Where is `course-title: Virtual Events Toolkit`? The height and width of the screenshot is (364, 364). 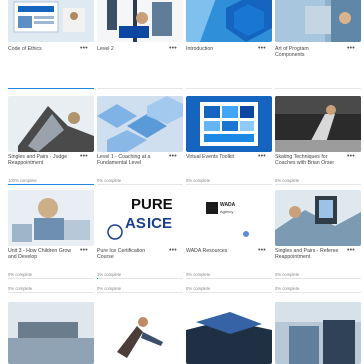 course-title: Virtual Events Toolkit is located at coordinates (218, 157).